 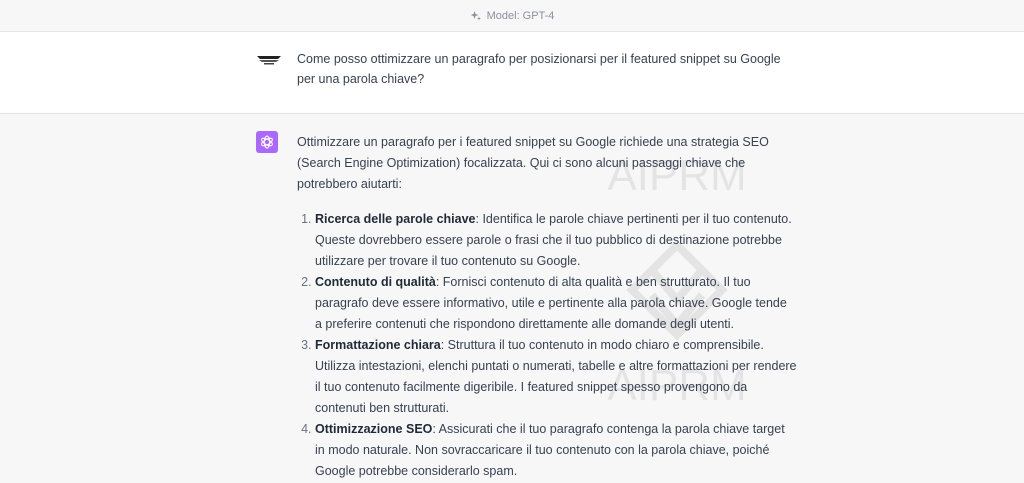 I want to click on list-item-title: Formattazione chiara, so click(x=378, y=345).